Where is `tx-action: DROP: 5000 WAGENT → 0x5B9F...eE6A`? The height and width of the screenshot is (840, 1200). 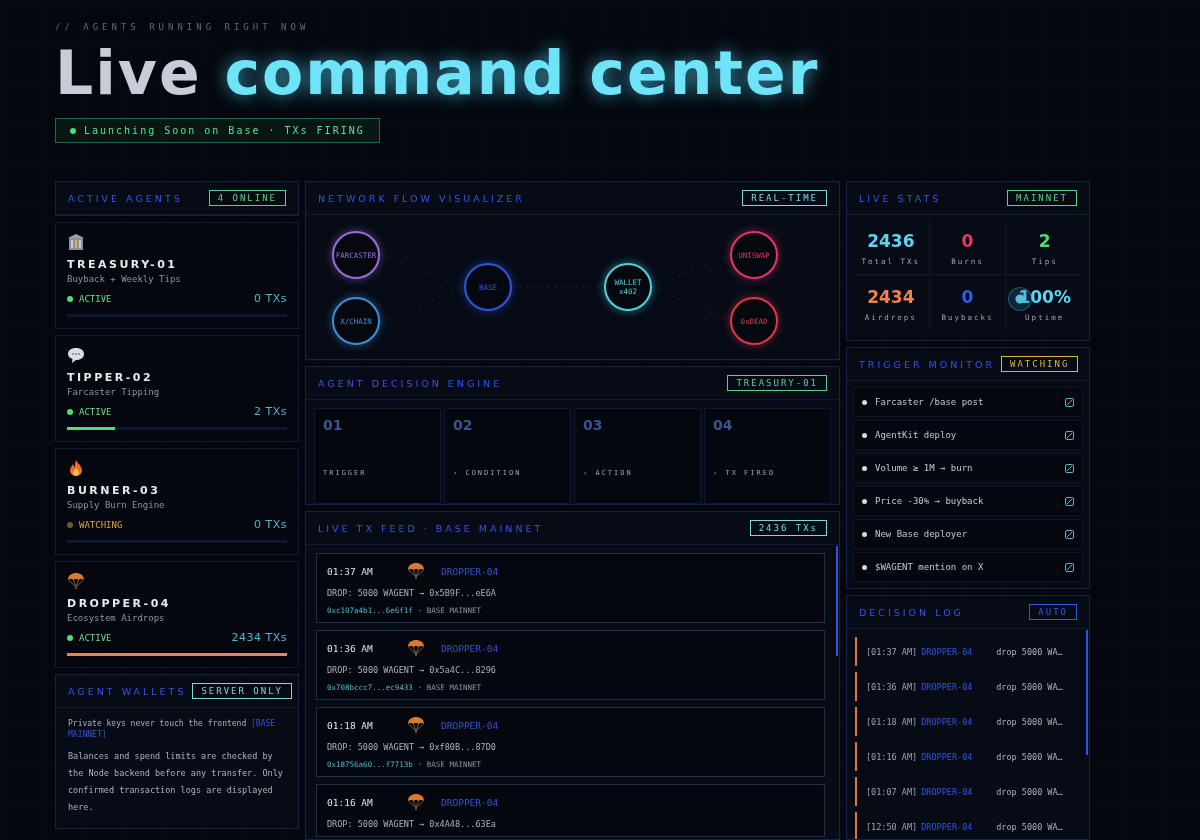 tx-action: DROP: 5000 WAGENT → 0x5B9F...eE6A is located at coordinates (412, 593).